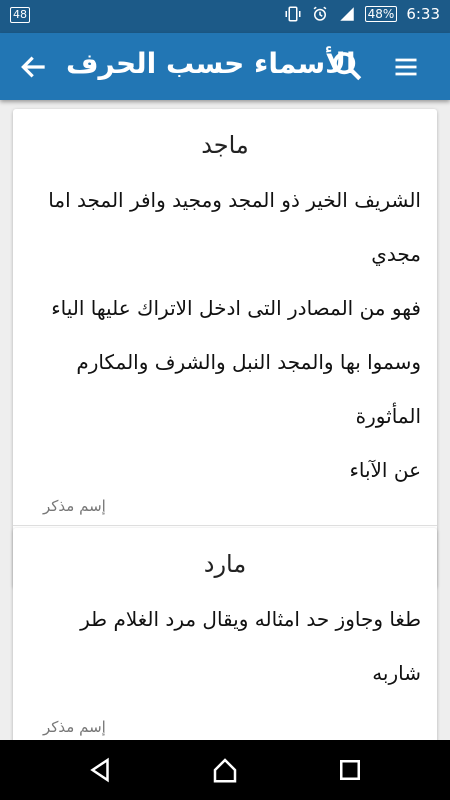  I want to click on recents-nav-icon, so click(350, 770).